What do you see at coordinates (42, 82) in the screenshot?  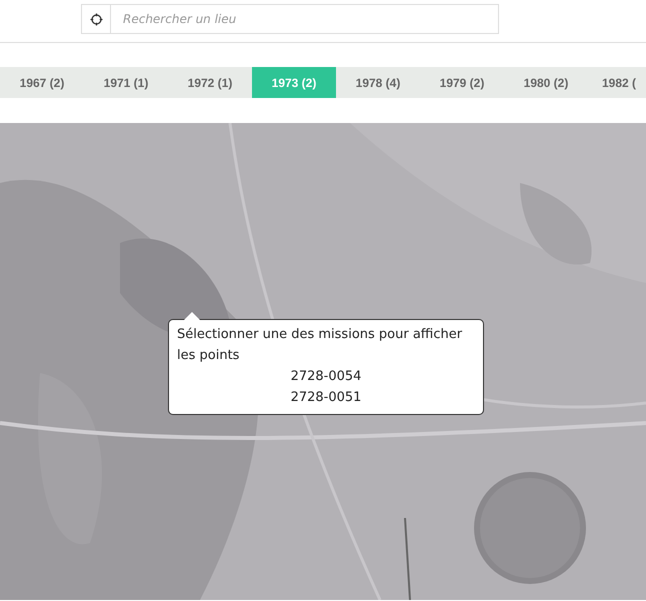 I see `year-tab: 1967 (2)` at bounding box center [42, 82].